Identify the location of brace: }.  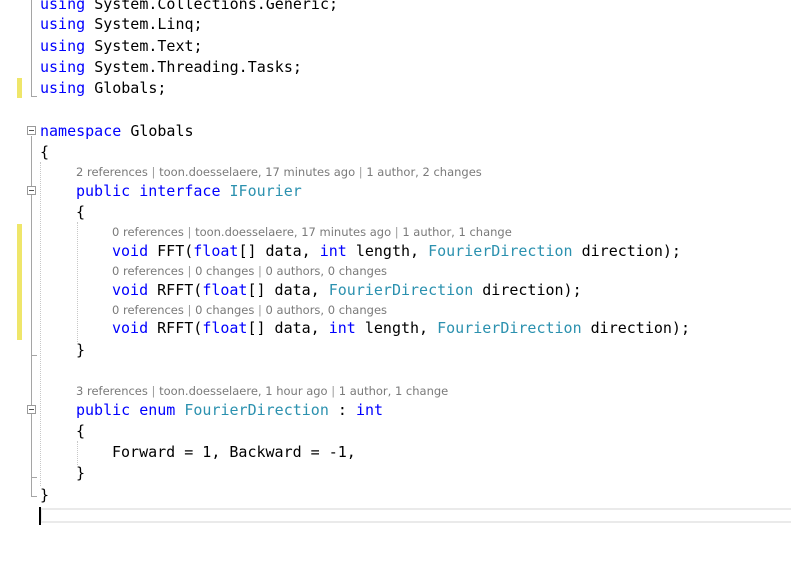
(81, 350).